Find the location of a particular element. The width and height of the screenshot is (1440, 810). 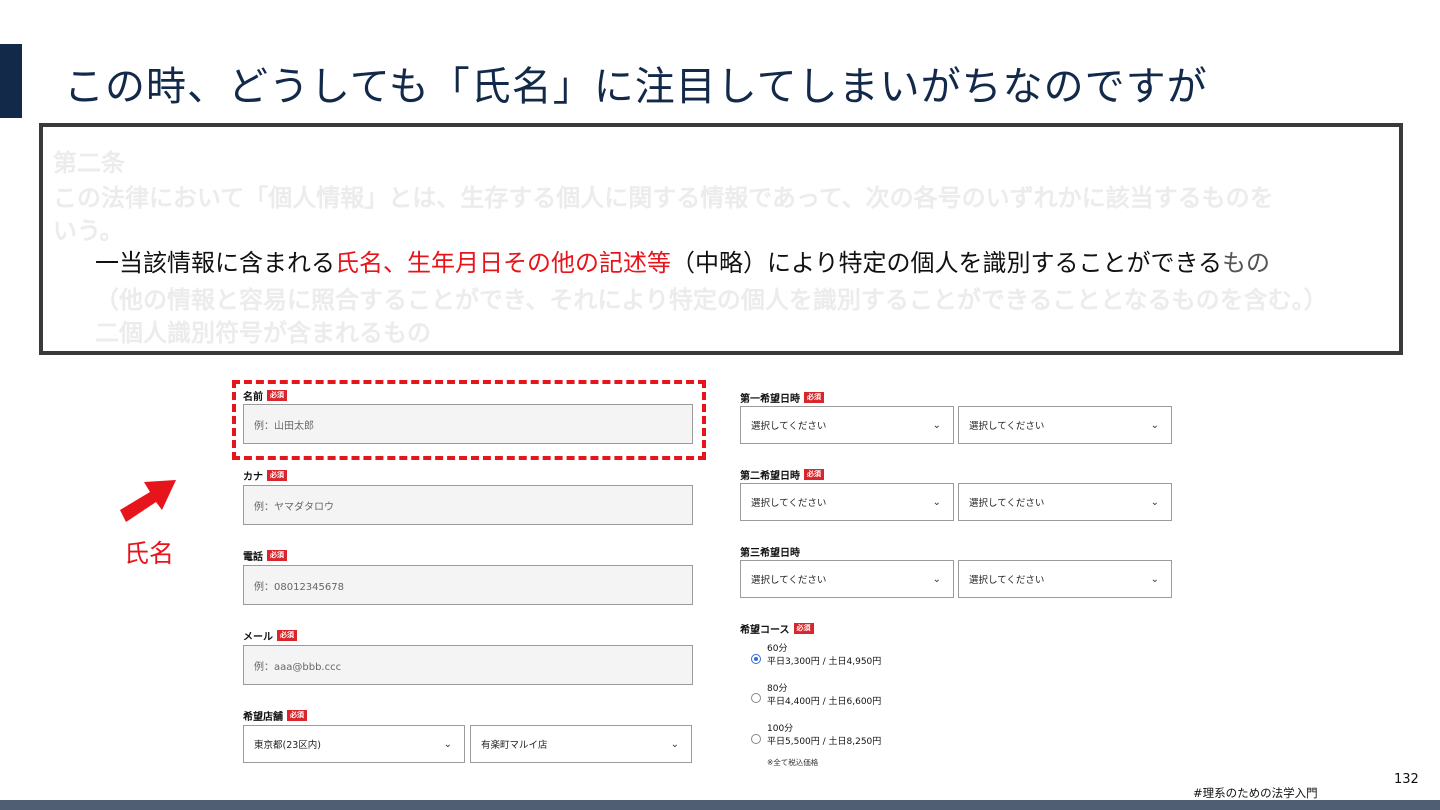

footer-bar is located at coordinates (720, 805).